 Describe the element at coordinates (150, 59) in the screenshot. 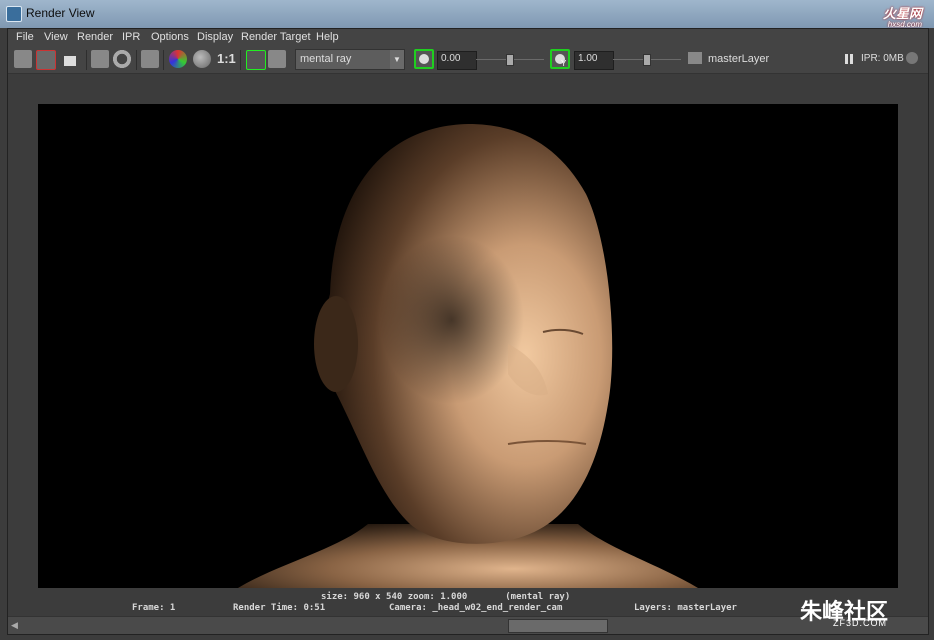

I see `render-settings-icon` at that location.